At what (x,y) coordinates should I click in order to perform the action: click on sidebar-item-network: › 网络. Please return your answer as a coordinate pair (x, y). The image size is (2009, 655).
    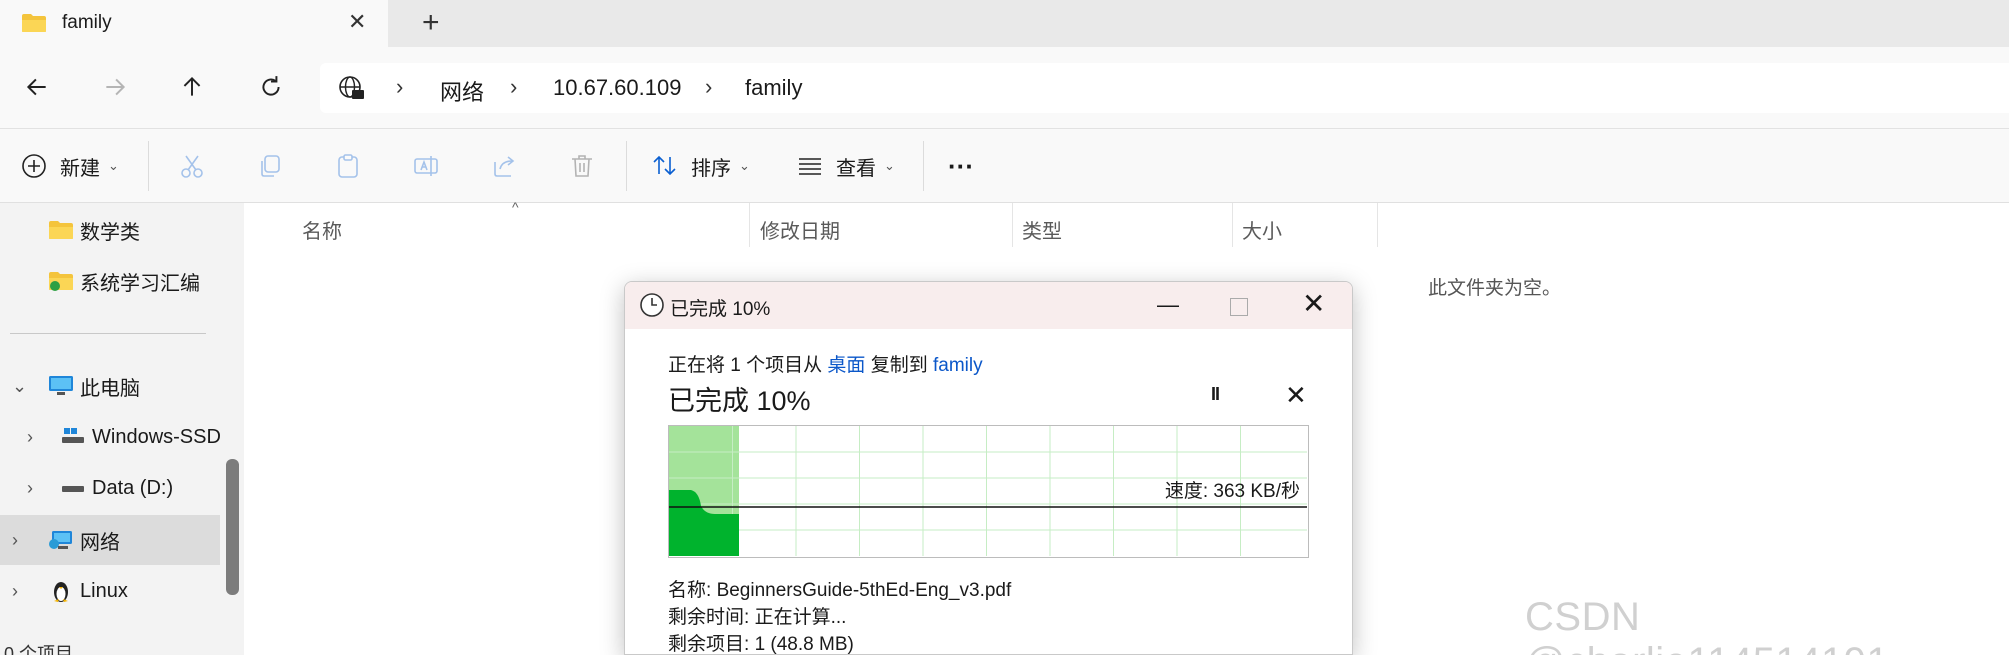
    Looking at the image, I should click on (110, 540).